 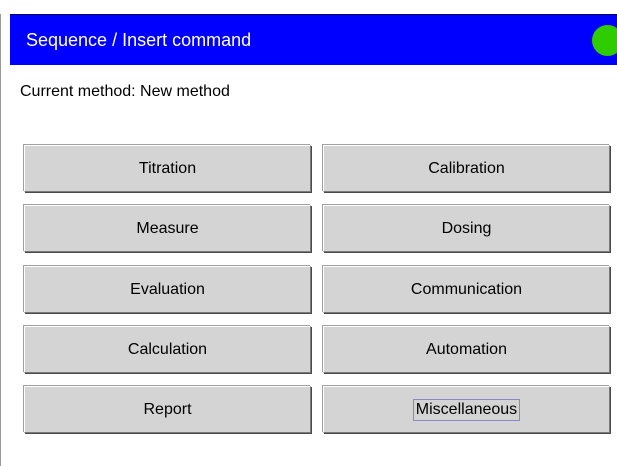 I want to click on miscellaneous-button: Miscellaneous, so click(x=466, y=409).